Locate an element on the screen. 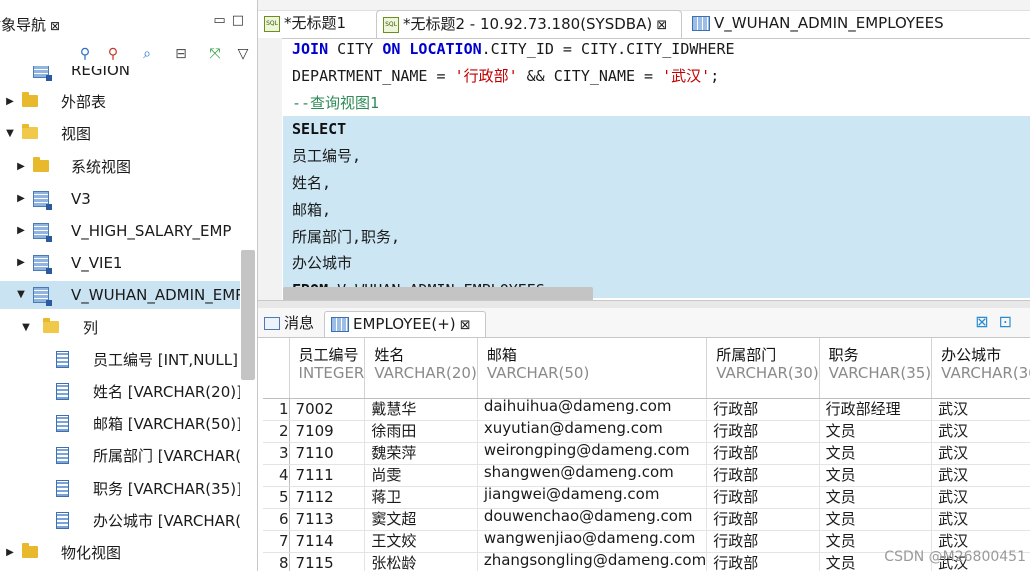 The width and height of the screenshot is (1030, 571). navigator-scrollbar is located at coordinates (248, 315).